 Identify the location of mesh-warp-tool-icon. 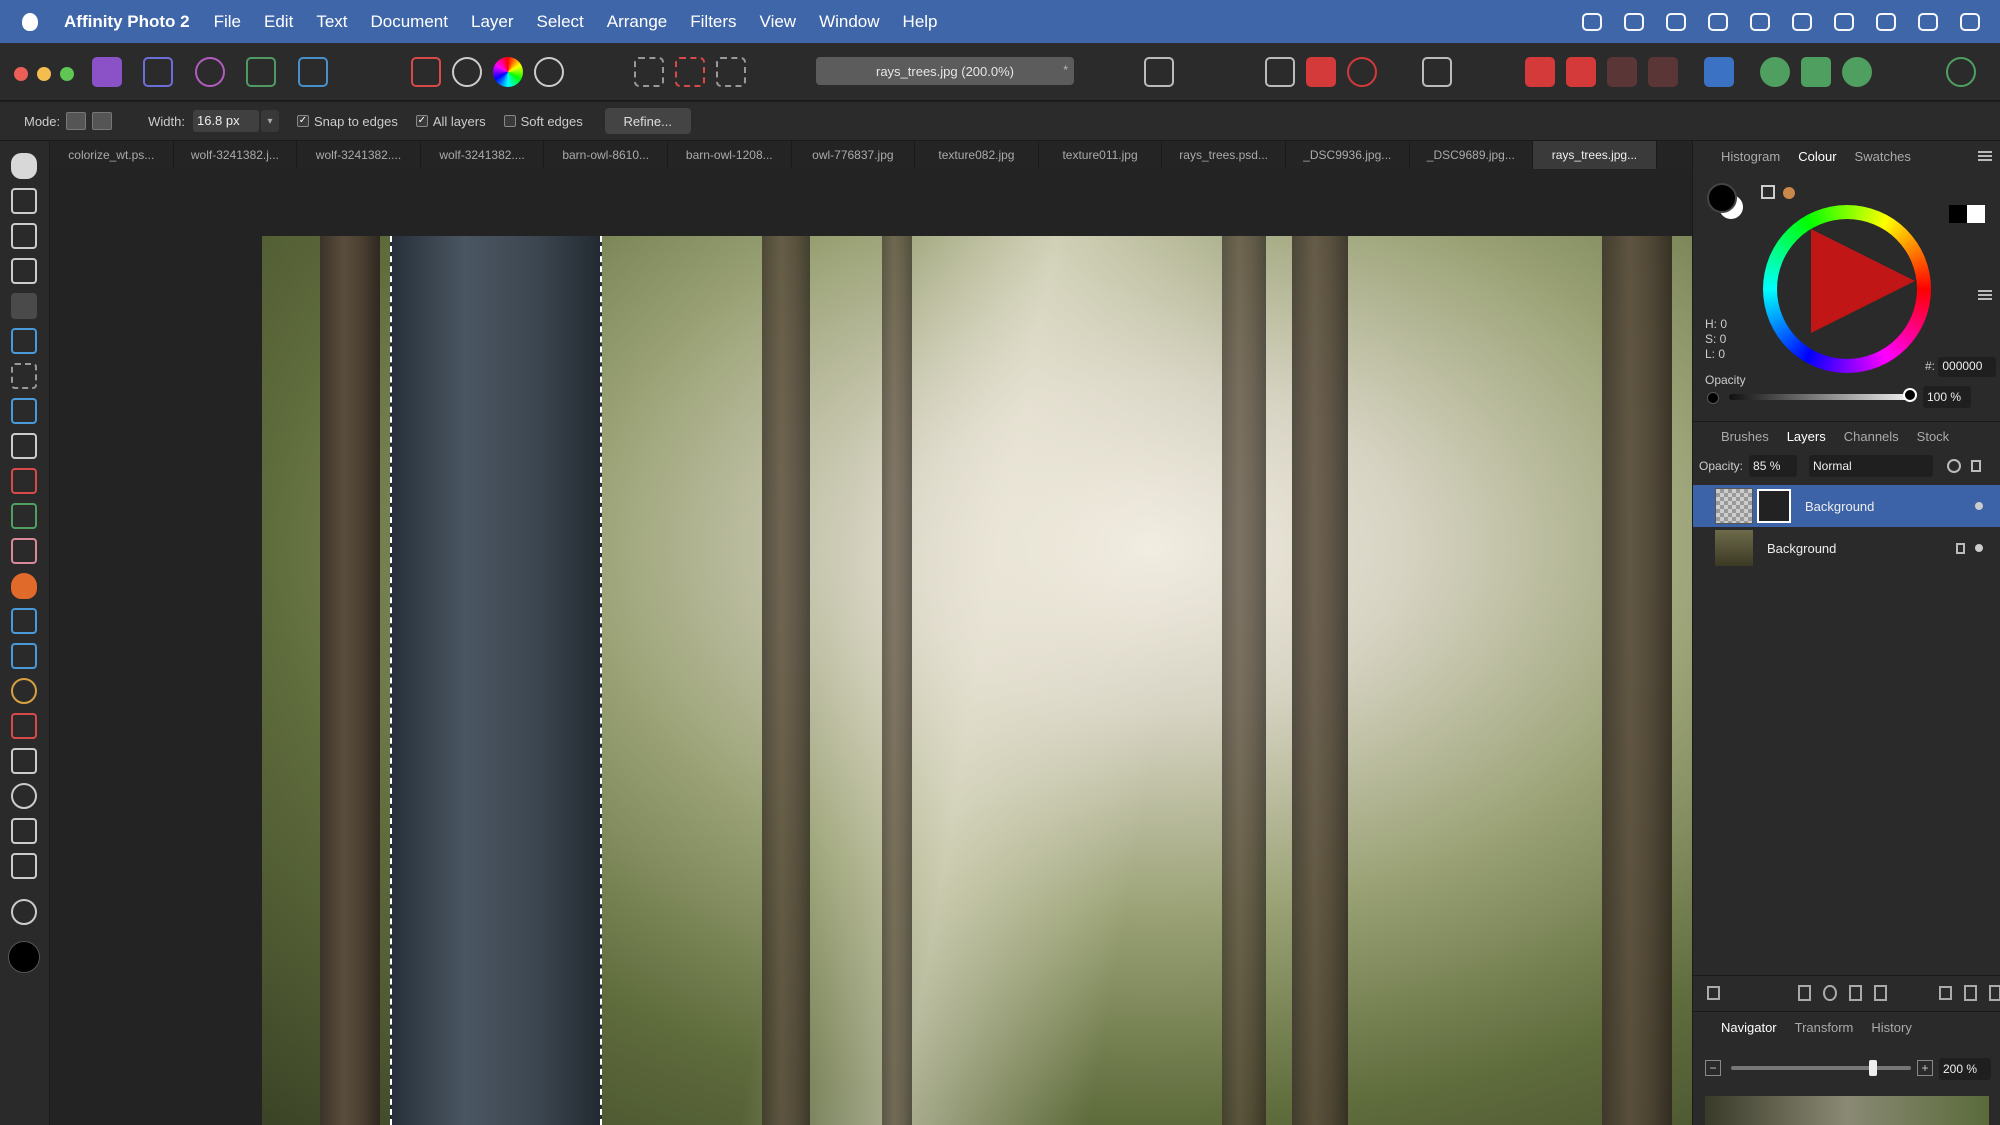
(24, 866).